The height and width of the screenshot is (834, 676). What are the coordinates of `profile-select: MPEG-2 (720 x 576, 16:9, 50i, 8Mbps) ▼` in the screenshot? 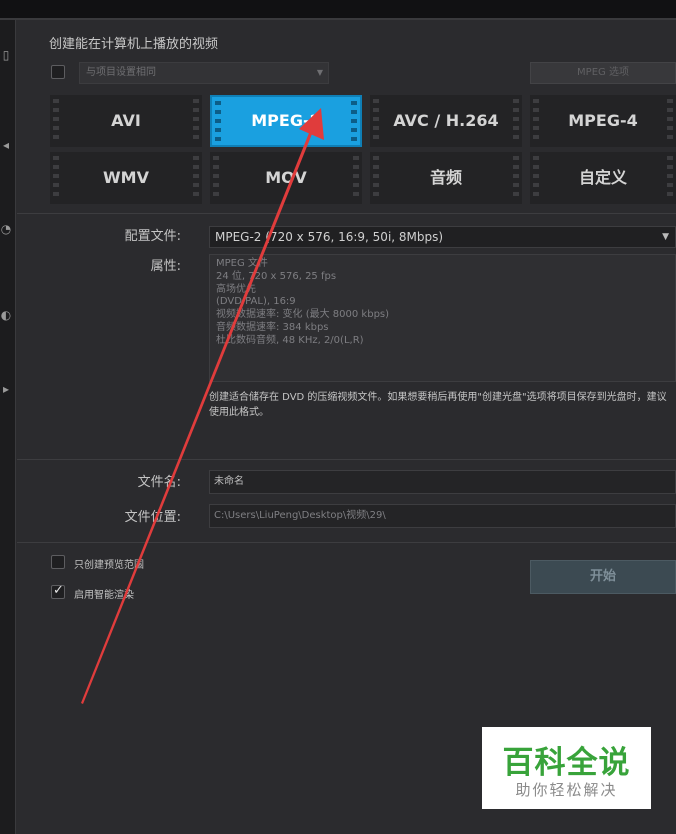 It's located at (442, 237).